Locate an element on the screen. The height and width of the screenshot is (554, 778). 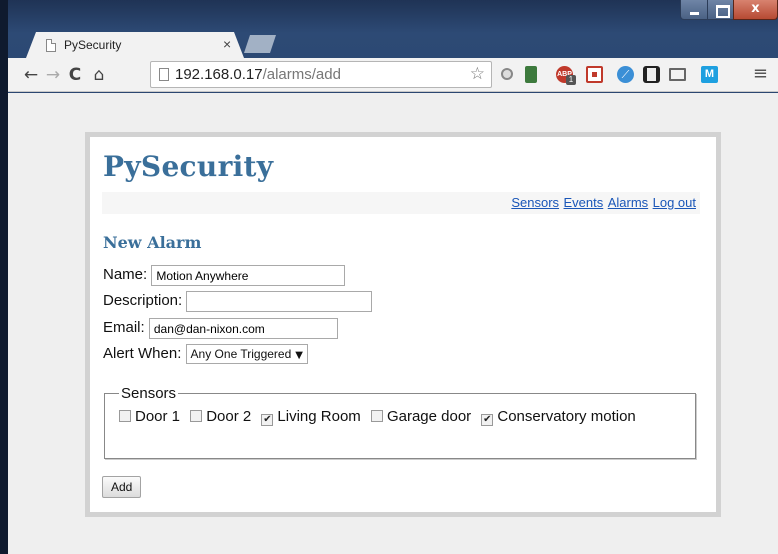
sensor-item-door-2: Door 2 is located at coordinates (220, 416).